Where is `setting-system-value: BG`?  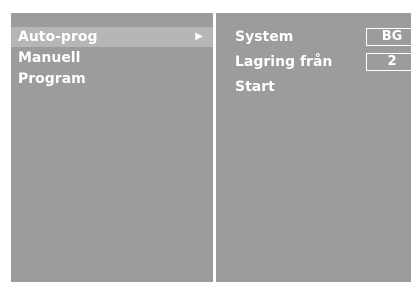
setting-system-value: BG is located at coordinates (388, 37).